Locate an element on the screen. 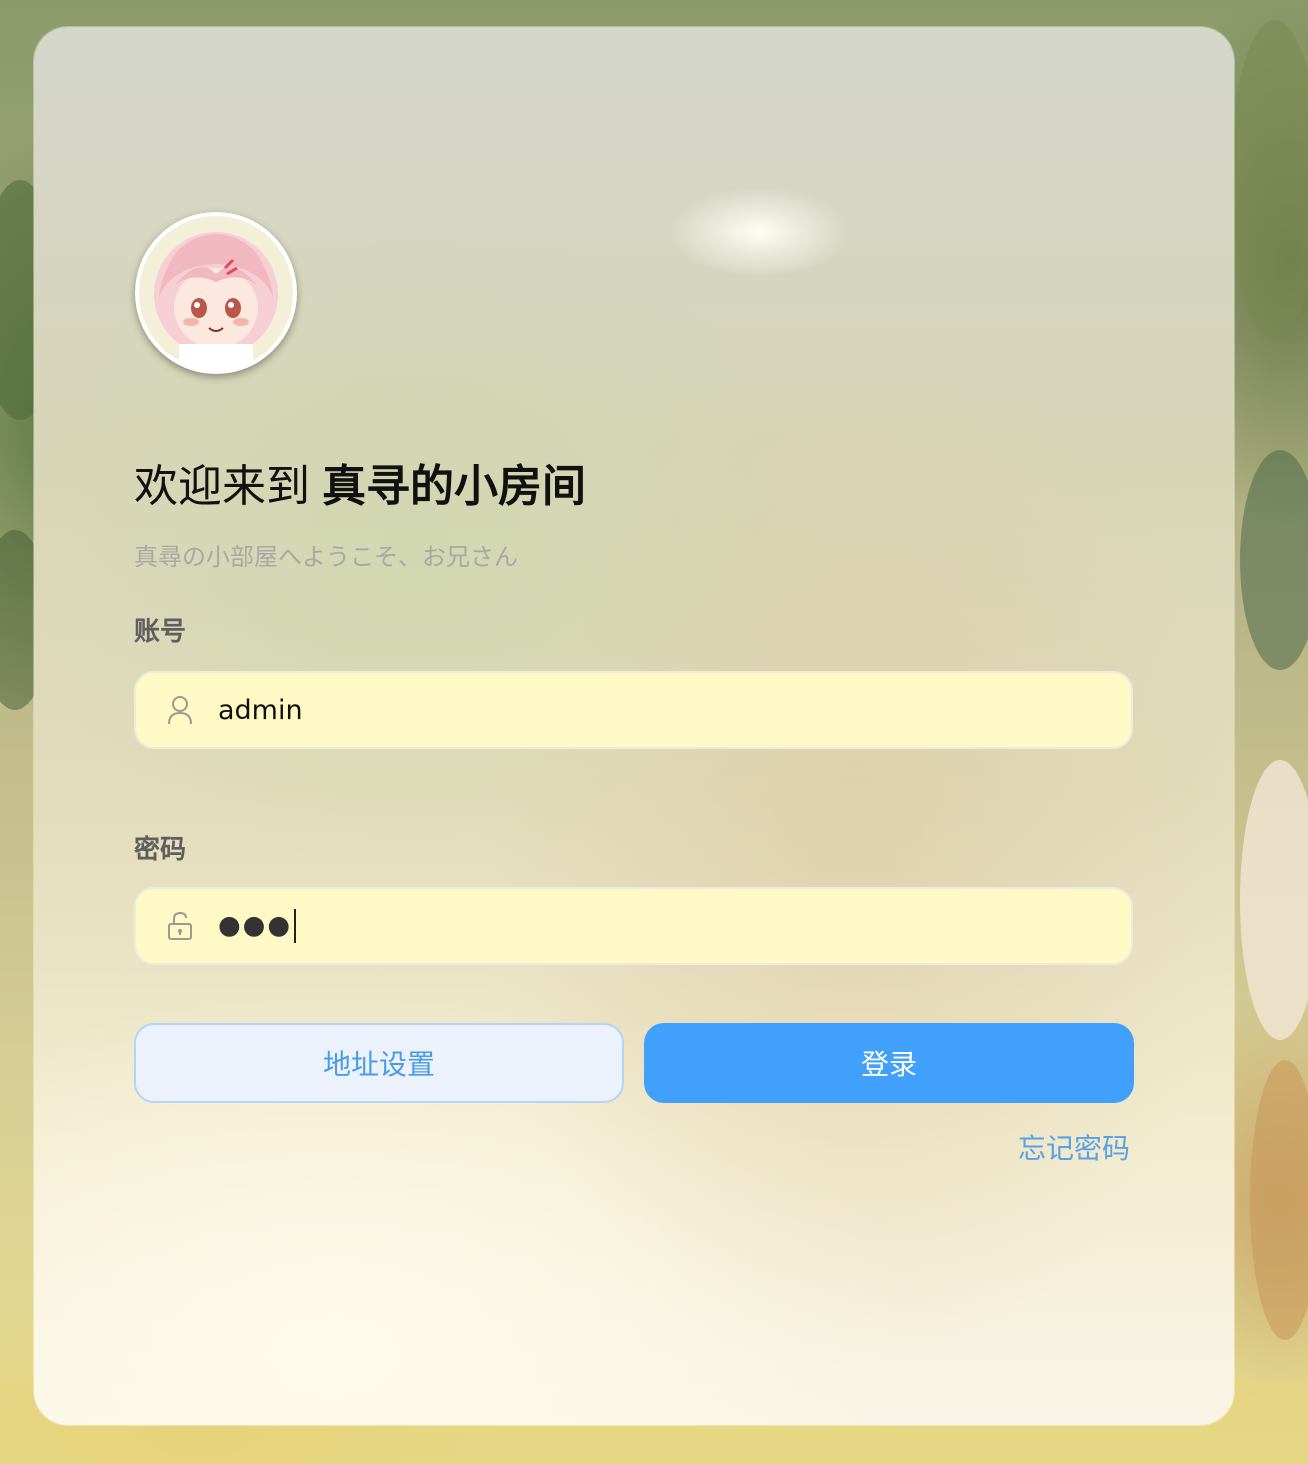 The height and width of the screenshot is (1464, 1308). avatar is located at coordinates (216, 293).